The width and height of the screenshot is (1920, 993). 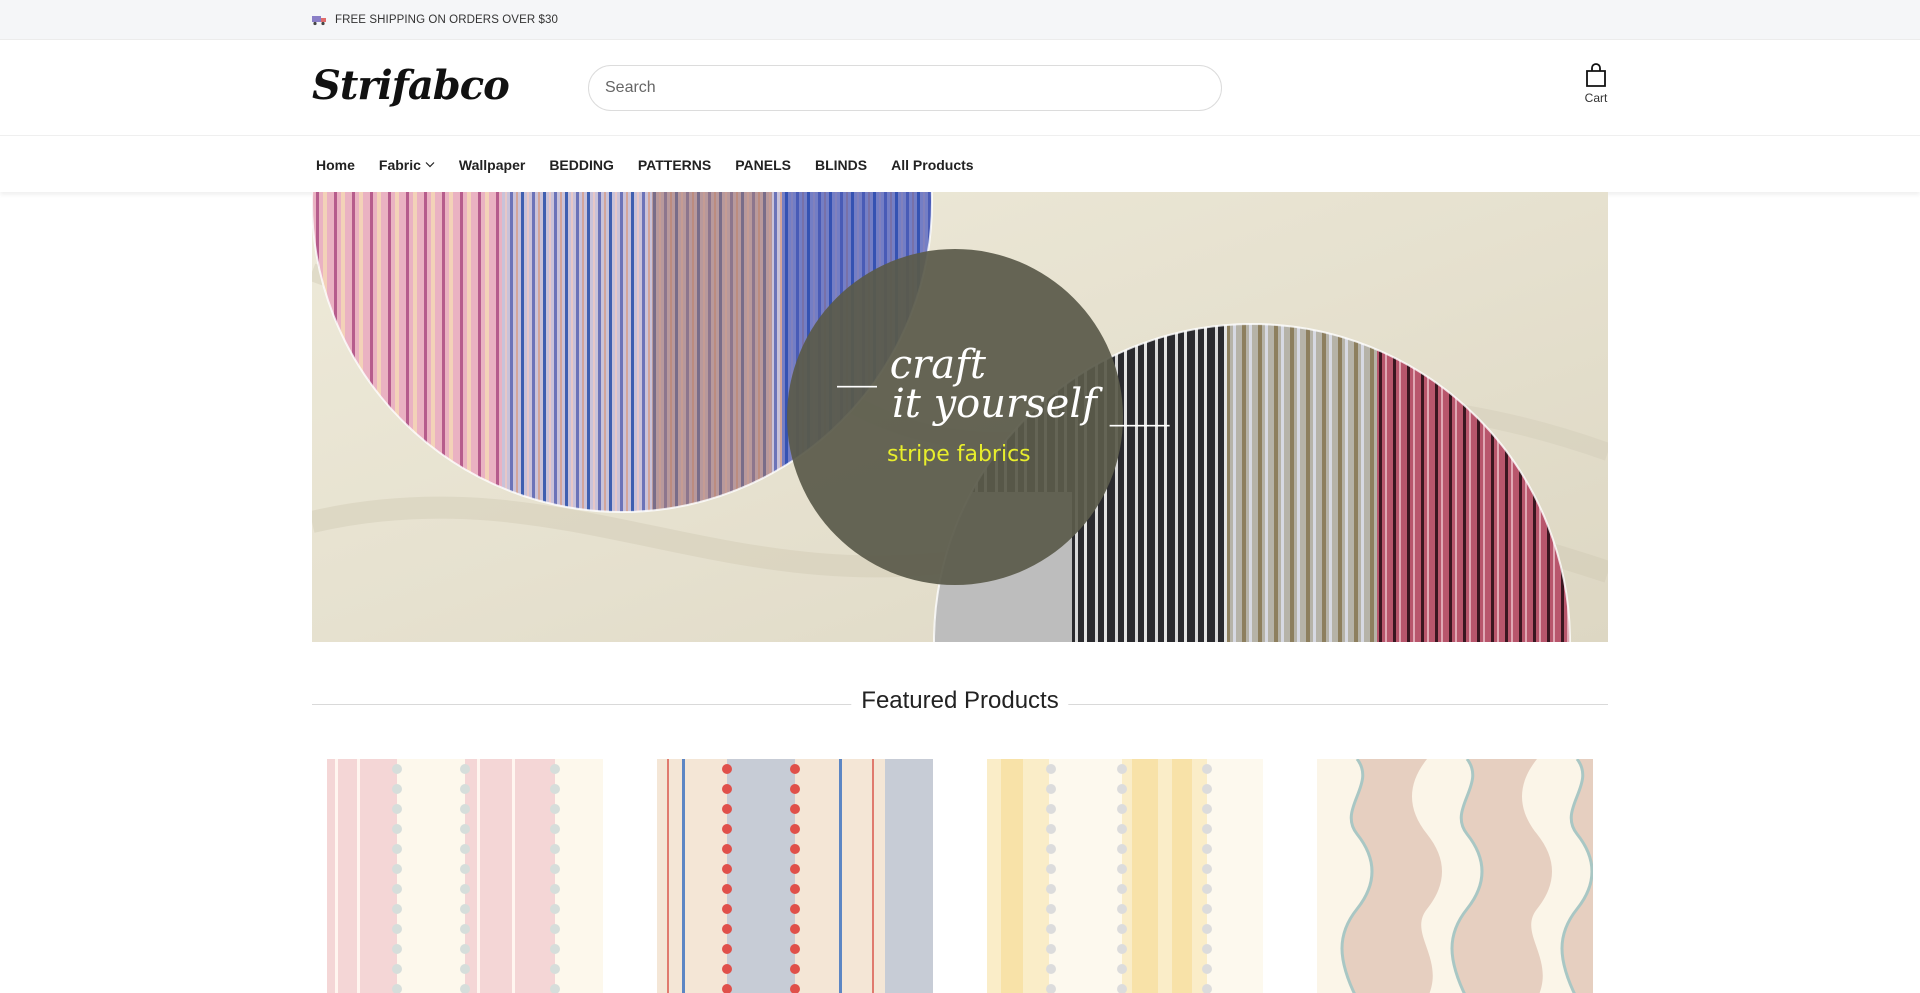 I want to click on nav-item-wallpaper: Wallpaper, so click(x=492, y=165).